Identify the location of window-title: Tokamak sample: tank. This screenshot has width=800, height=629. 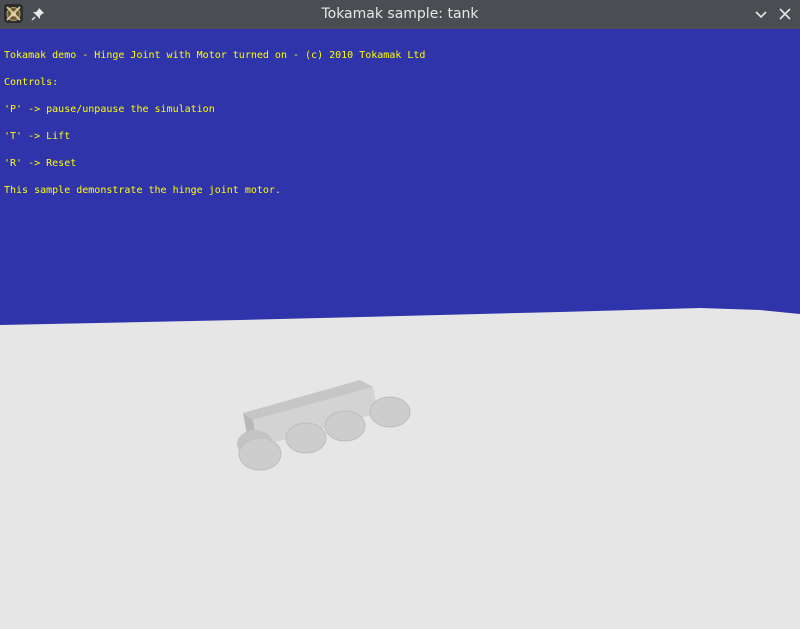
(400, 14).